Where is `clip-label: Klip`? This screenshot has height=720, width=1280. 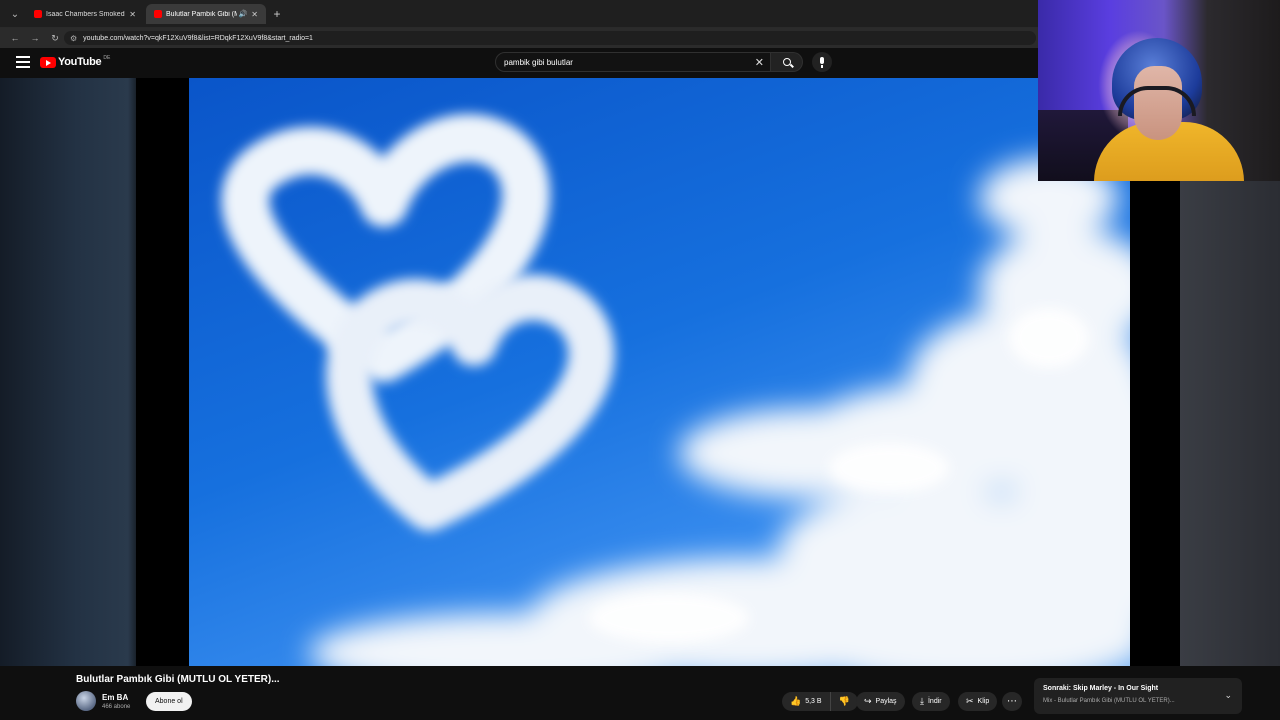 clip-label: Klip is located at coordinates (983, 701).